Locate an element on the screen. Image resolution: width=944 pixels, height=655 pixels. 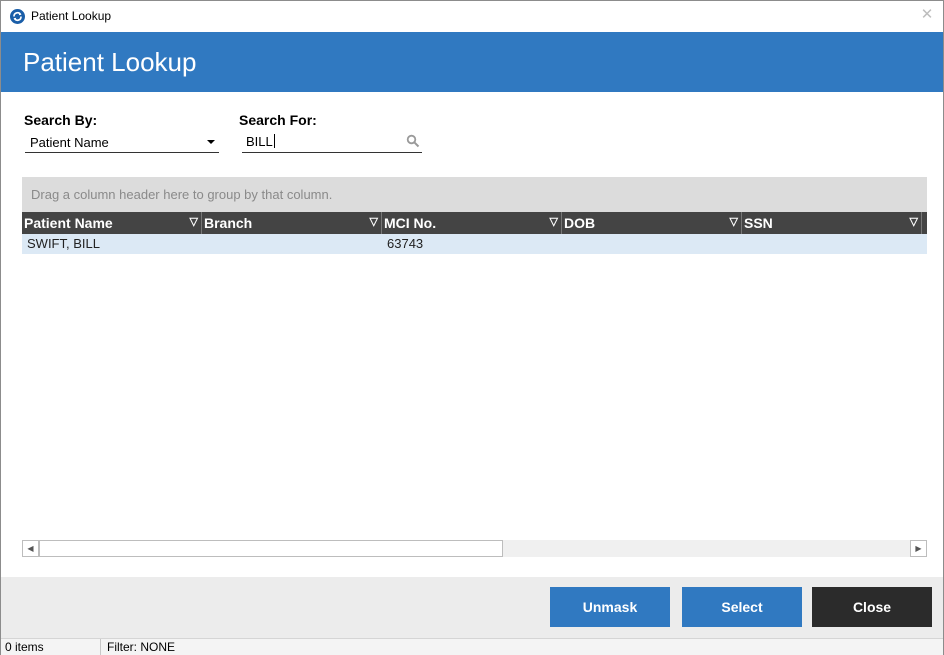
refresh-circle-icon is located at coordinates (17, 16).